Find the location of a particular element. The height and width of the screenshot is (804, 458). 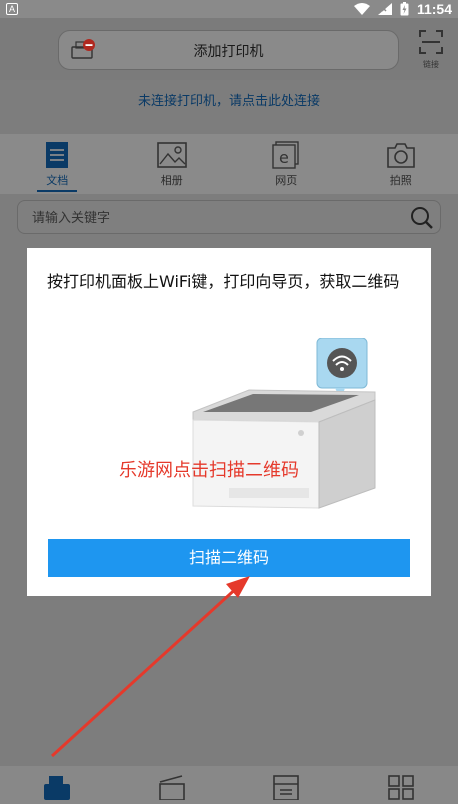

scan-connect-button: 链接 is located at coordinates (431, 49).